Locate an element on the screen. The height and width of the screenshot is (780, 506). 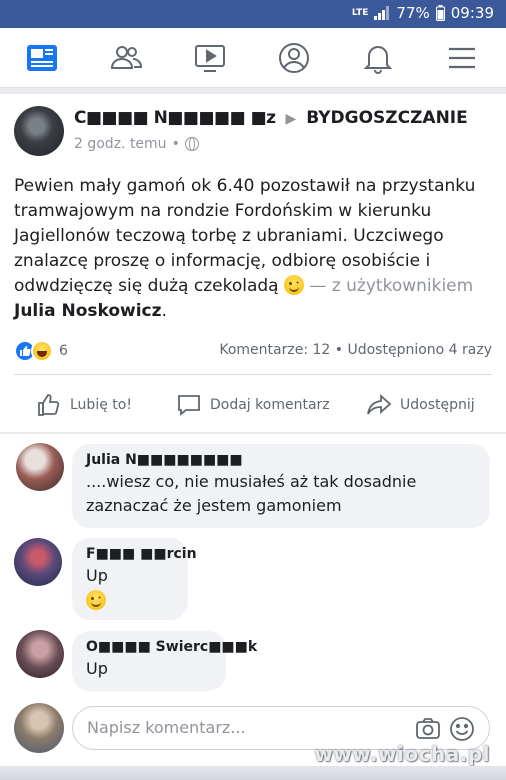
like-label: Lubię to! is located at coordinates (101, 405).